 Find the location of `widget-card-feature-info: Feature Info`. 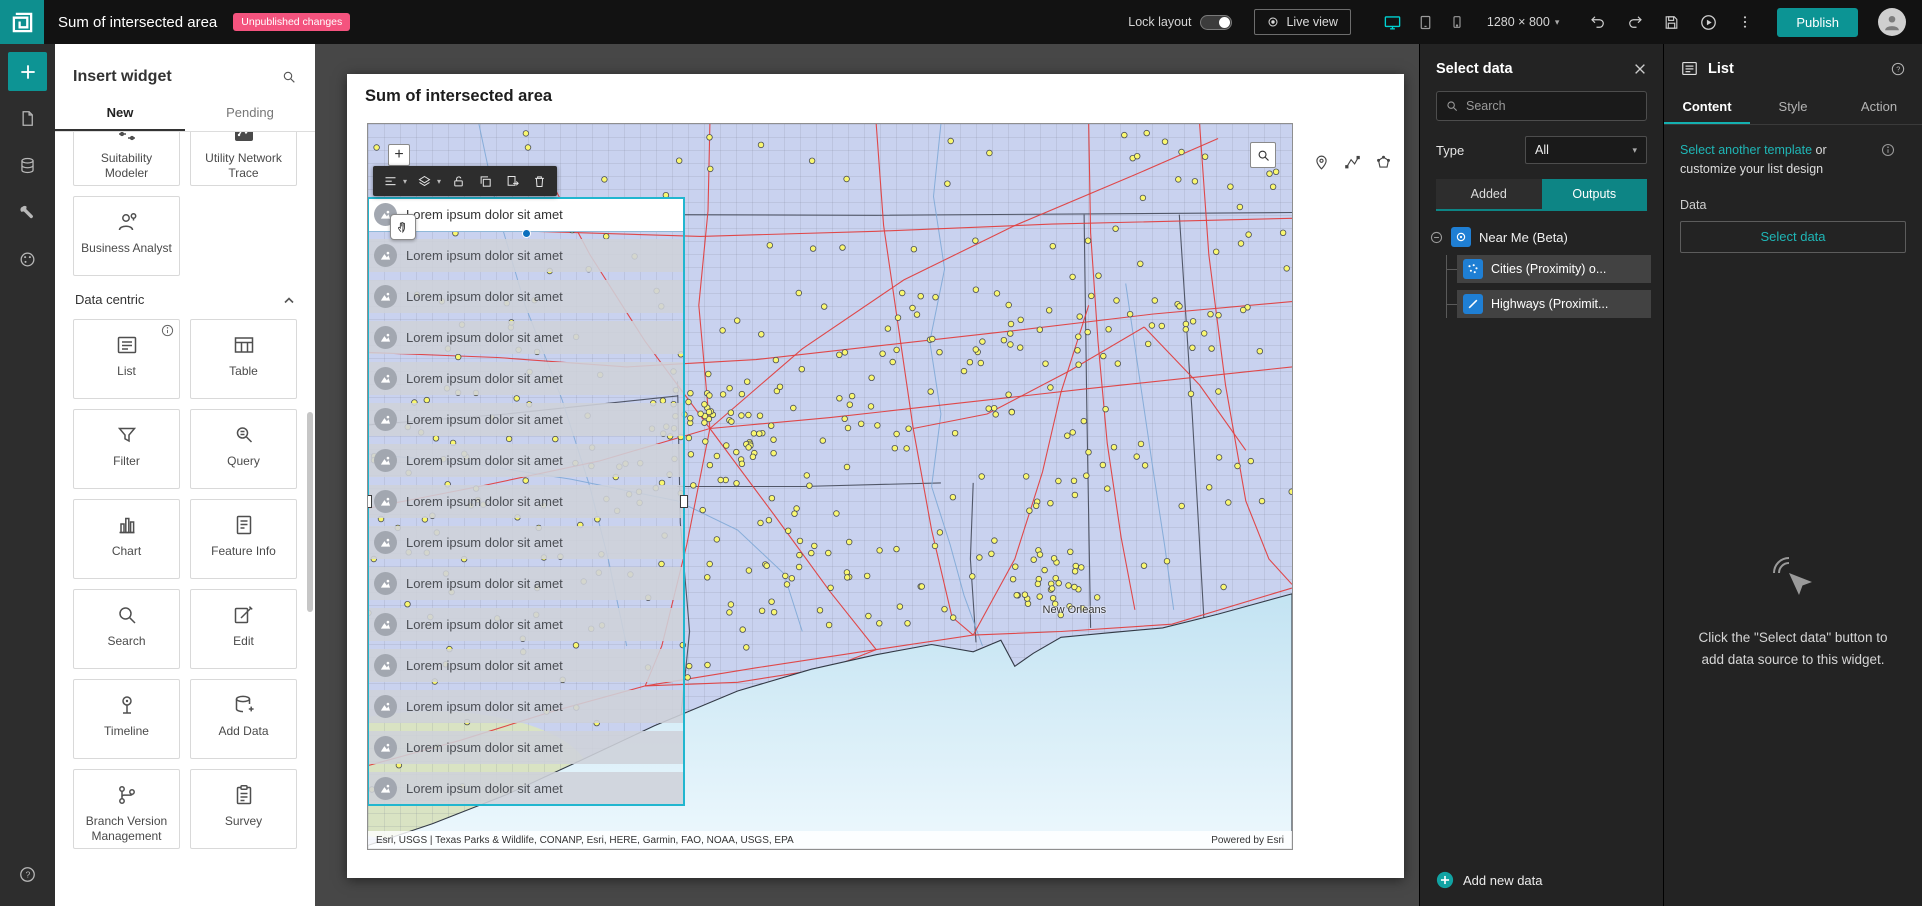

widget-card-feature-info: Feature Info is located at coordinates (243, 539).